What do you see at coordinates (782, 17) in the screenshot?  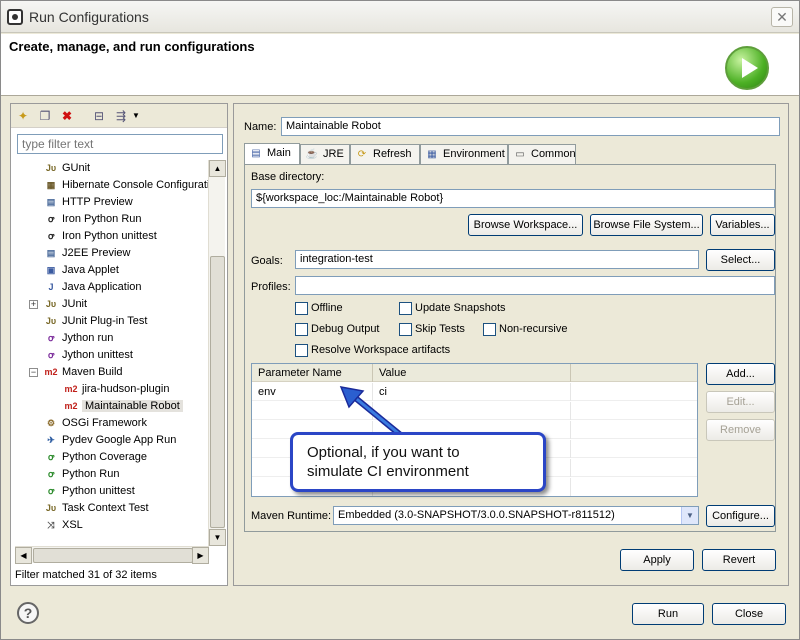 I see `window-close-button: ✕` at bounding box center [782, 17].